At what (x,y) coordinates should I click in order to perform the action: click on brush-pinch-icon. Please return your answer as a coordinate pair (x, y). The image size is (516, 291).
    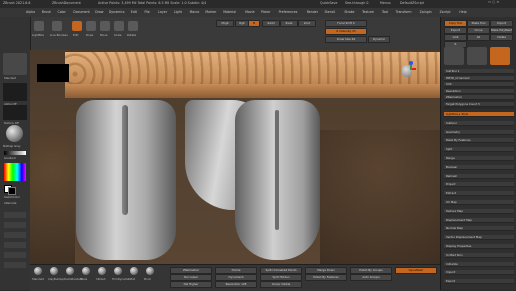
    Looking at the image, I should click on (150, 271).